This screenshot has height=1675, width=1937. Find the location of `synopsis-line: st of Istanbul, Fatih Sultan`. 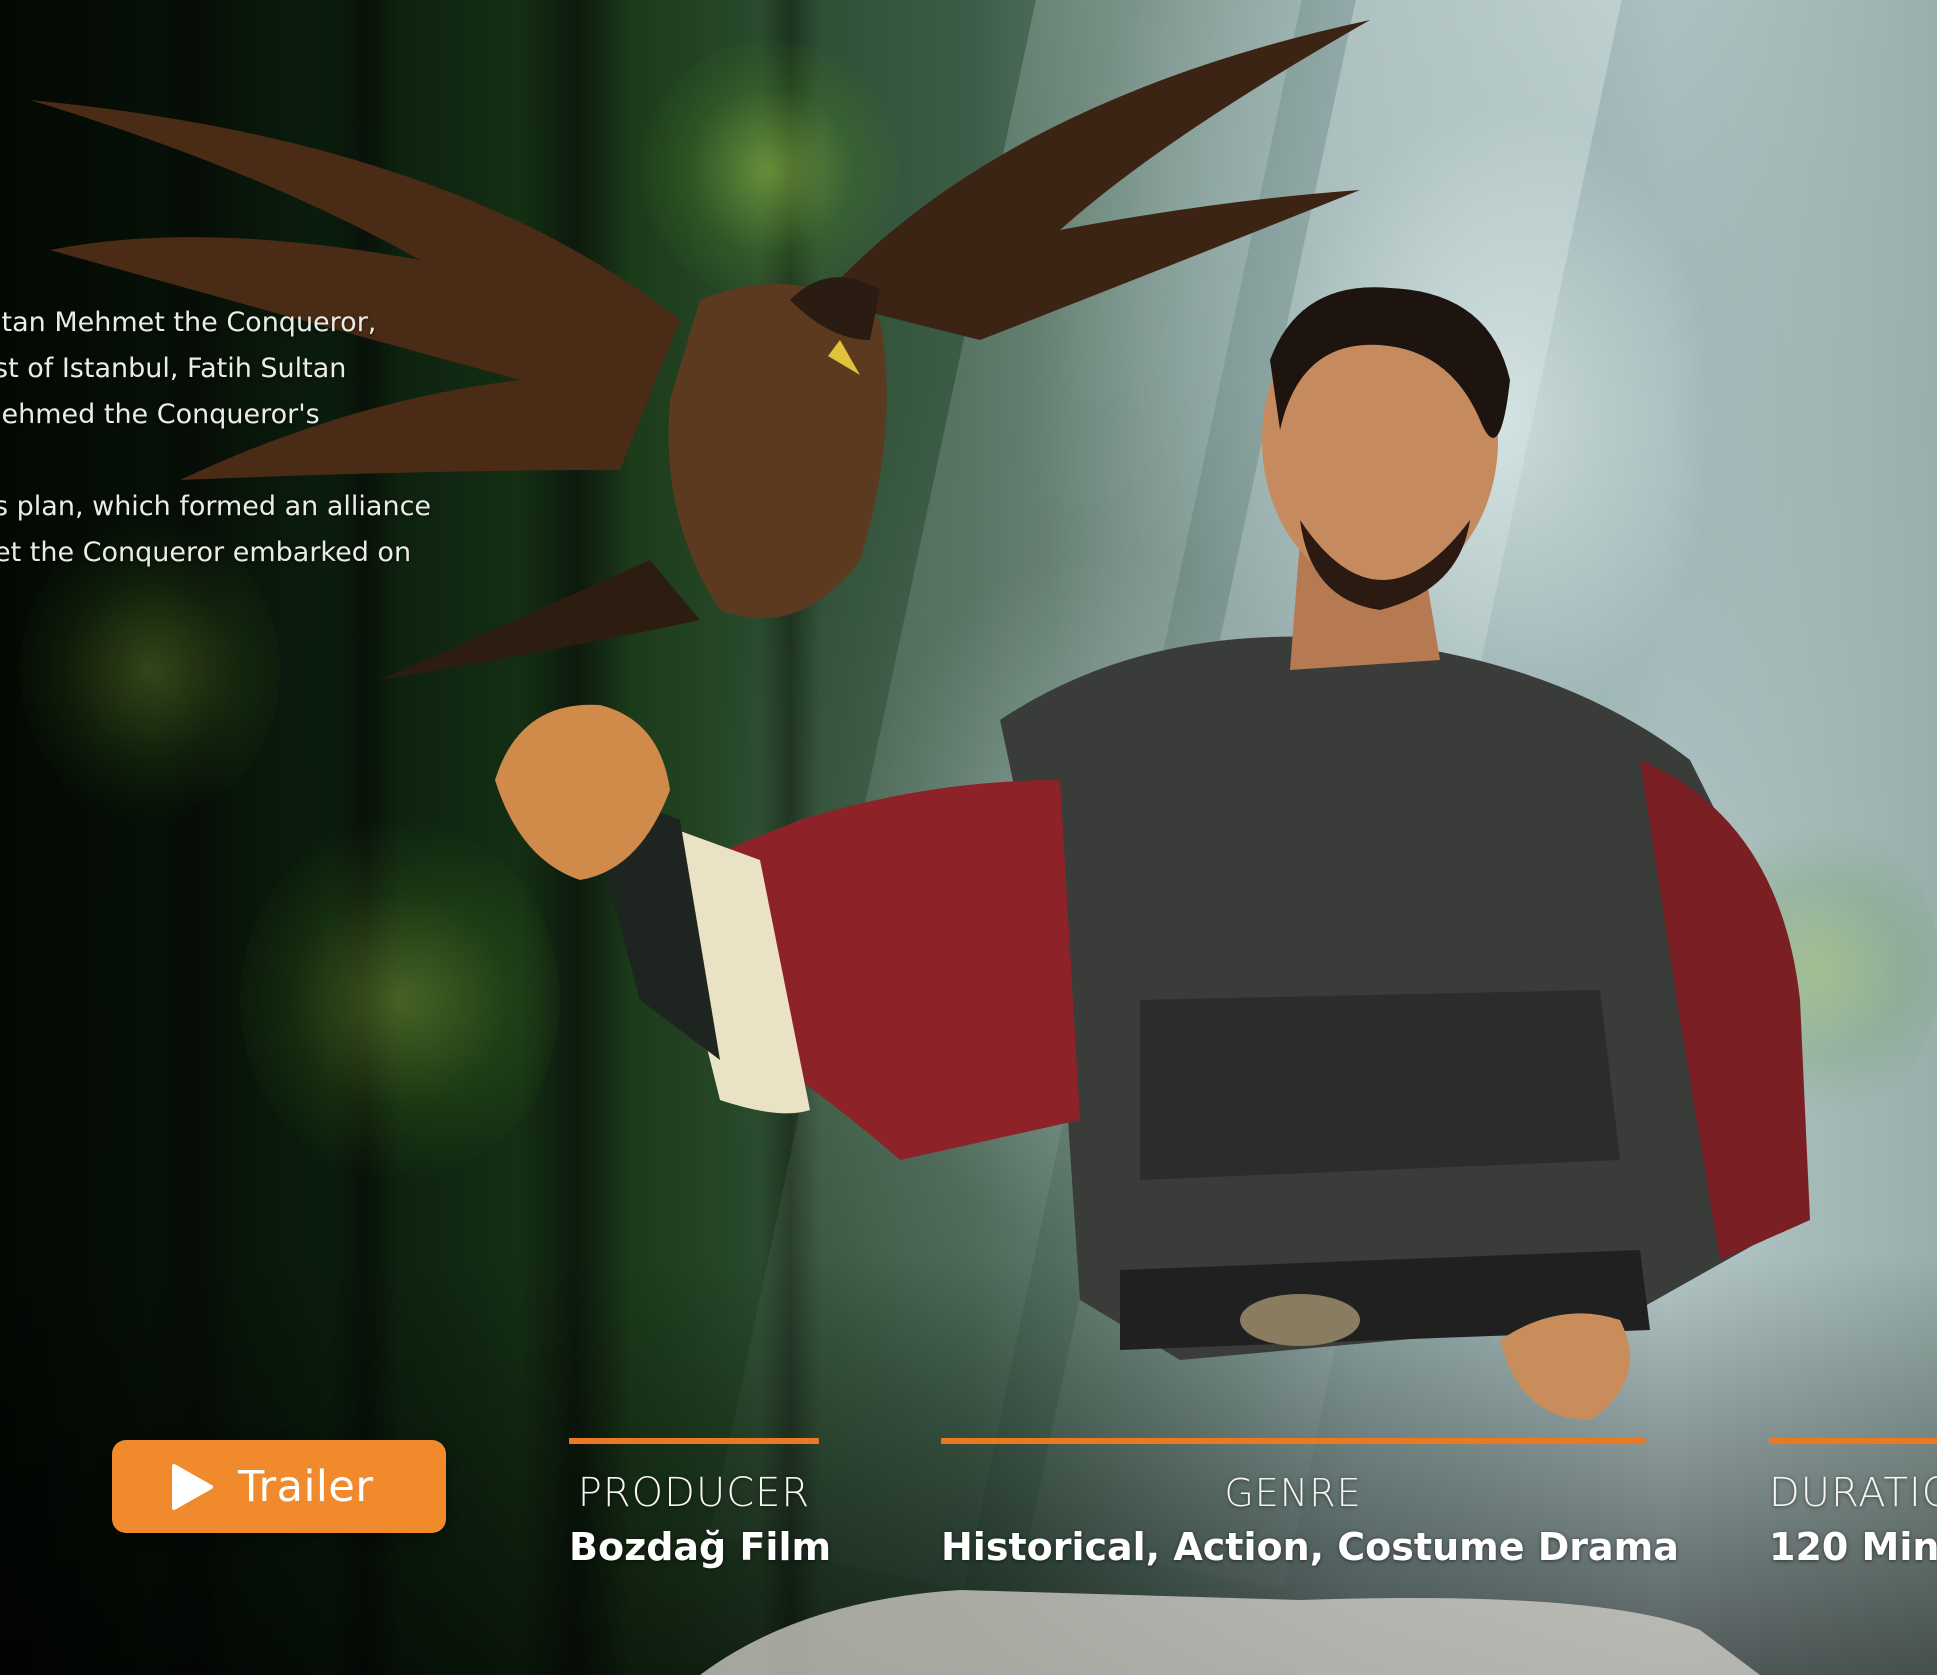

synopsis-line: st of Istanbul, Fatih Sultan is located at coordinates (173, 368).